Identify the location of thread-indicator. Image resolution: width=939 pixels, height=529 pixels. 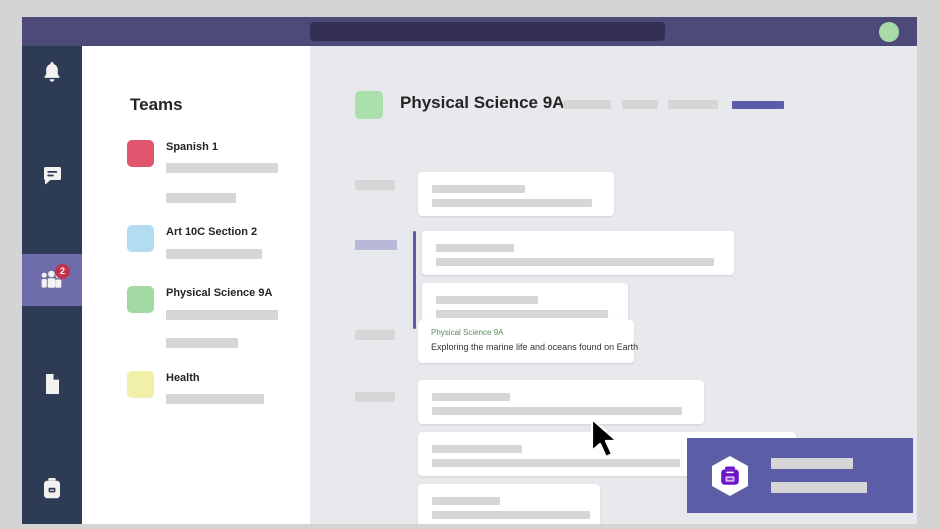
(414, 280).